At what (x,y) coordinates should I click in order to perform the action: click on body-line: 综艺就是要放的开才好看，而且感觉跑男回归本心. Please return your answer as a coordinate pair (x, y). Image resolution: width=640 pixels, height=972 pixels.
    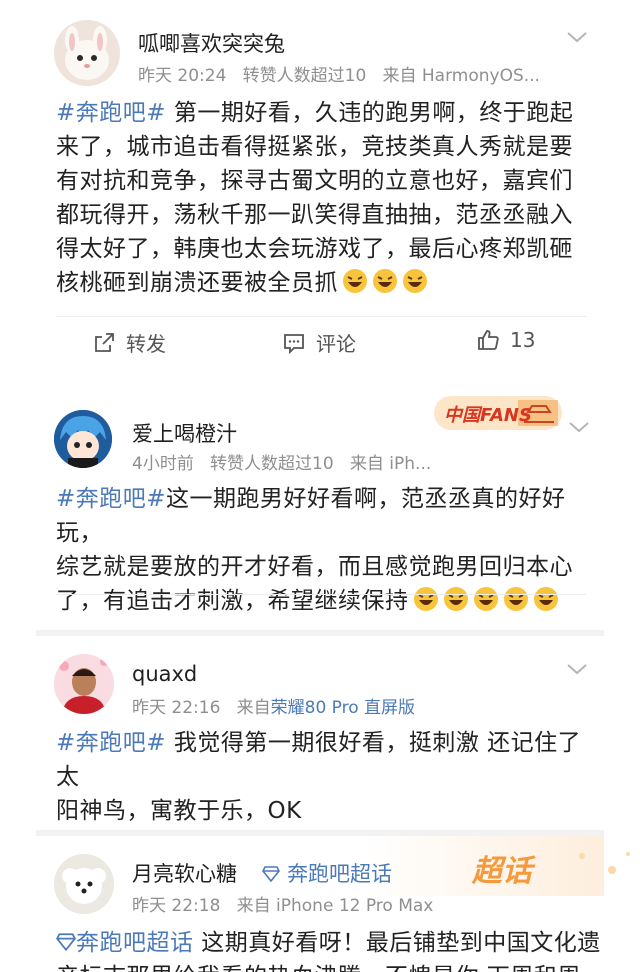
    Looking at the image, I should click on (314, 567).